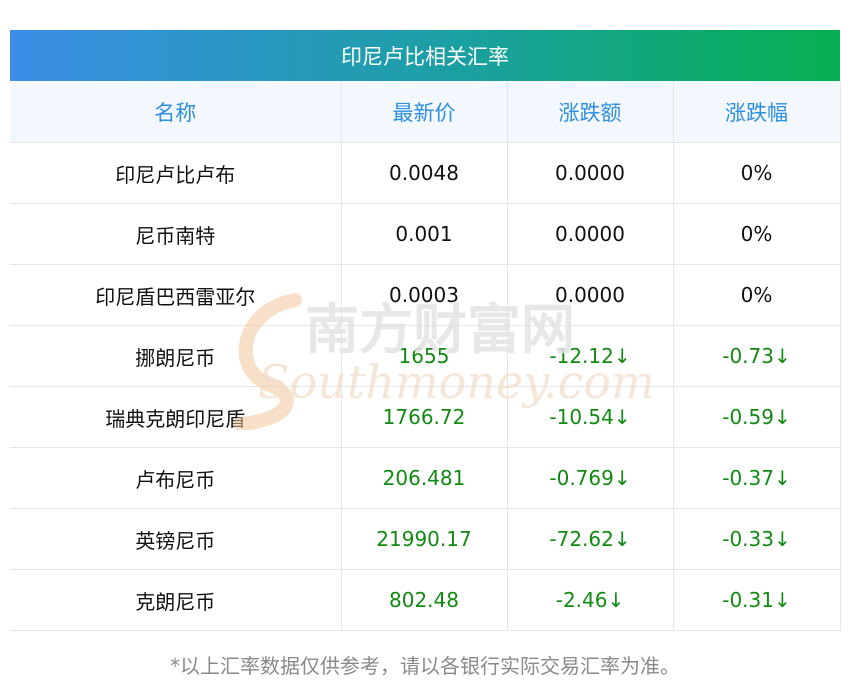 Image resolution: width=850 pixels, height=697 pixels. What do you see at coordinates (590, 417) in the screenshot?
I see `price-change: -10.54↓` at bounding box center [590, 417].